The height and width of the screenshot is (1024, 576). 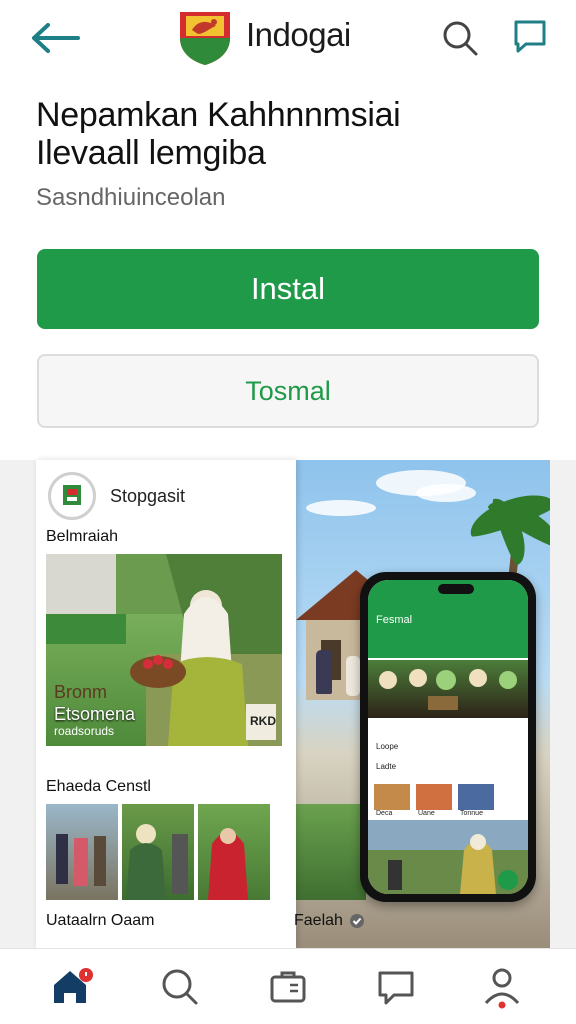 What do you see at coordinates (448, 689) in the screenshot?
I see `phone-banner-image` at bounding box center [448, 689].